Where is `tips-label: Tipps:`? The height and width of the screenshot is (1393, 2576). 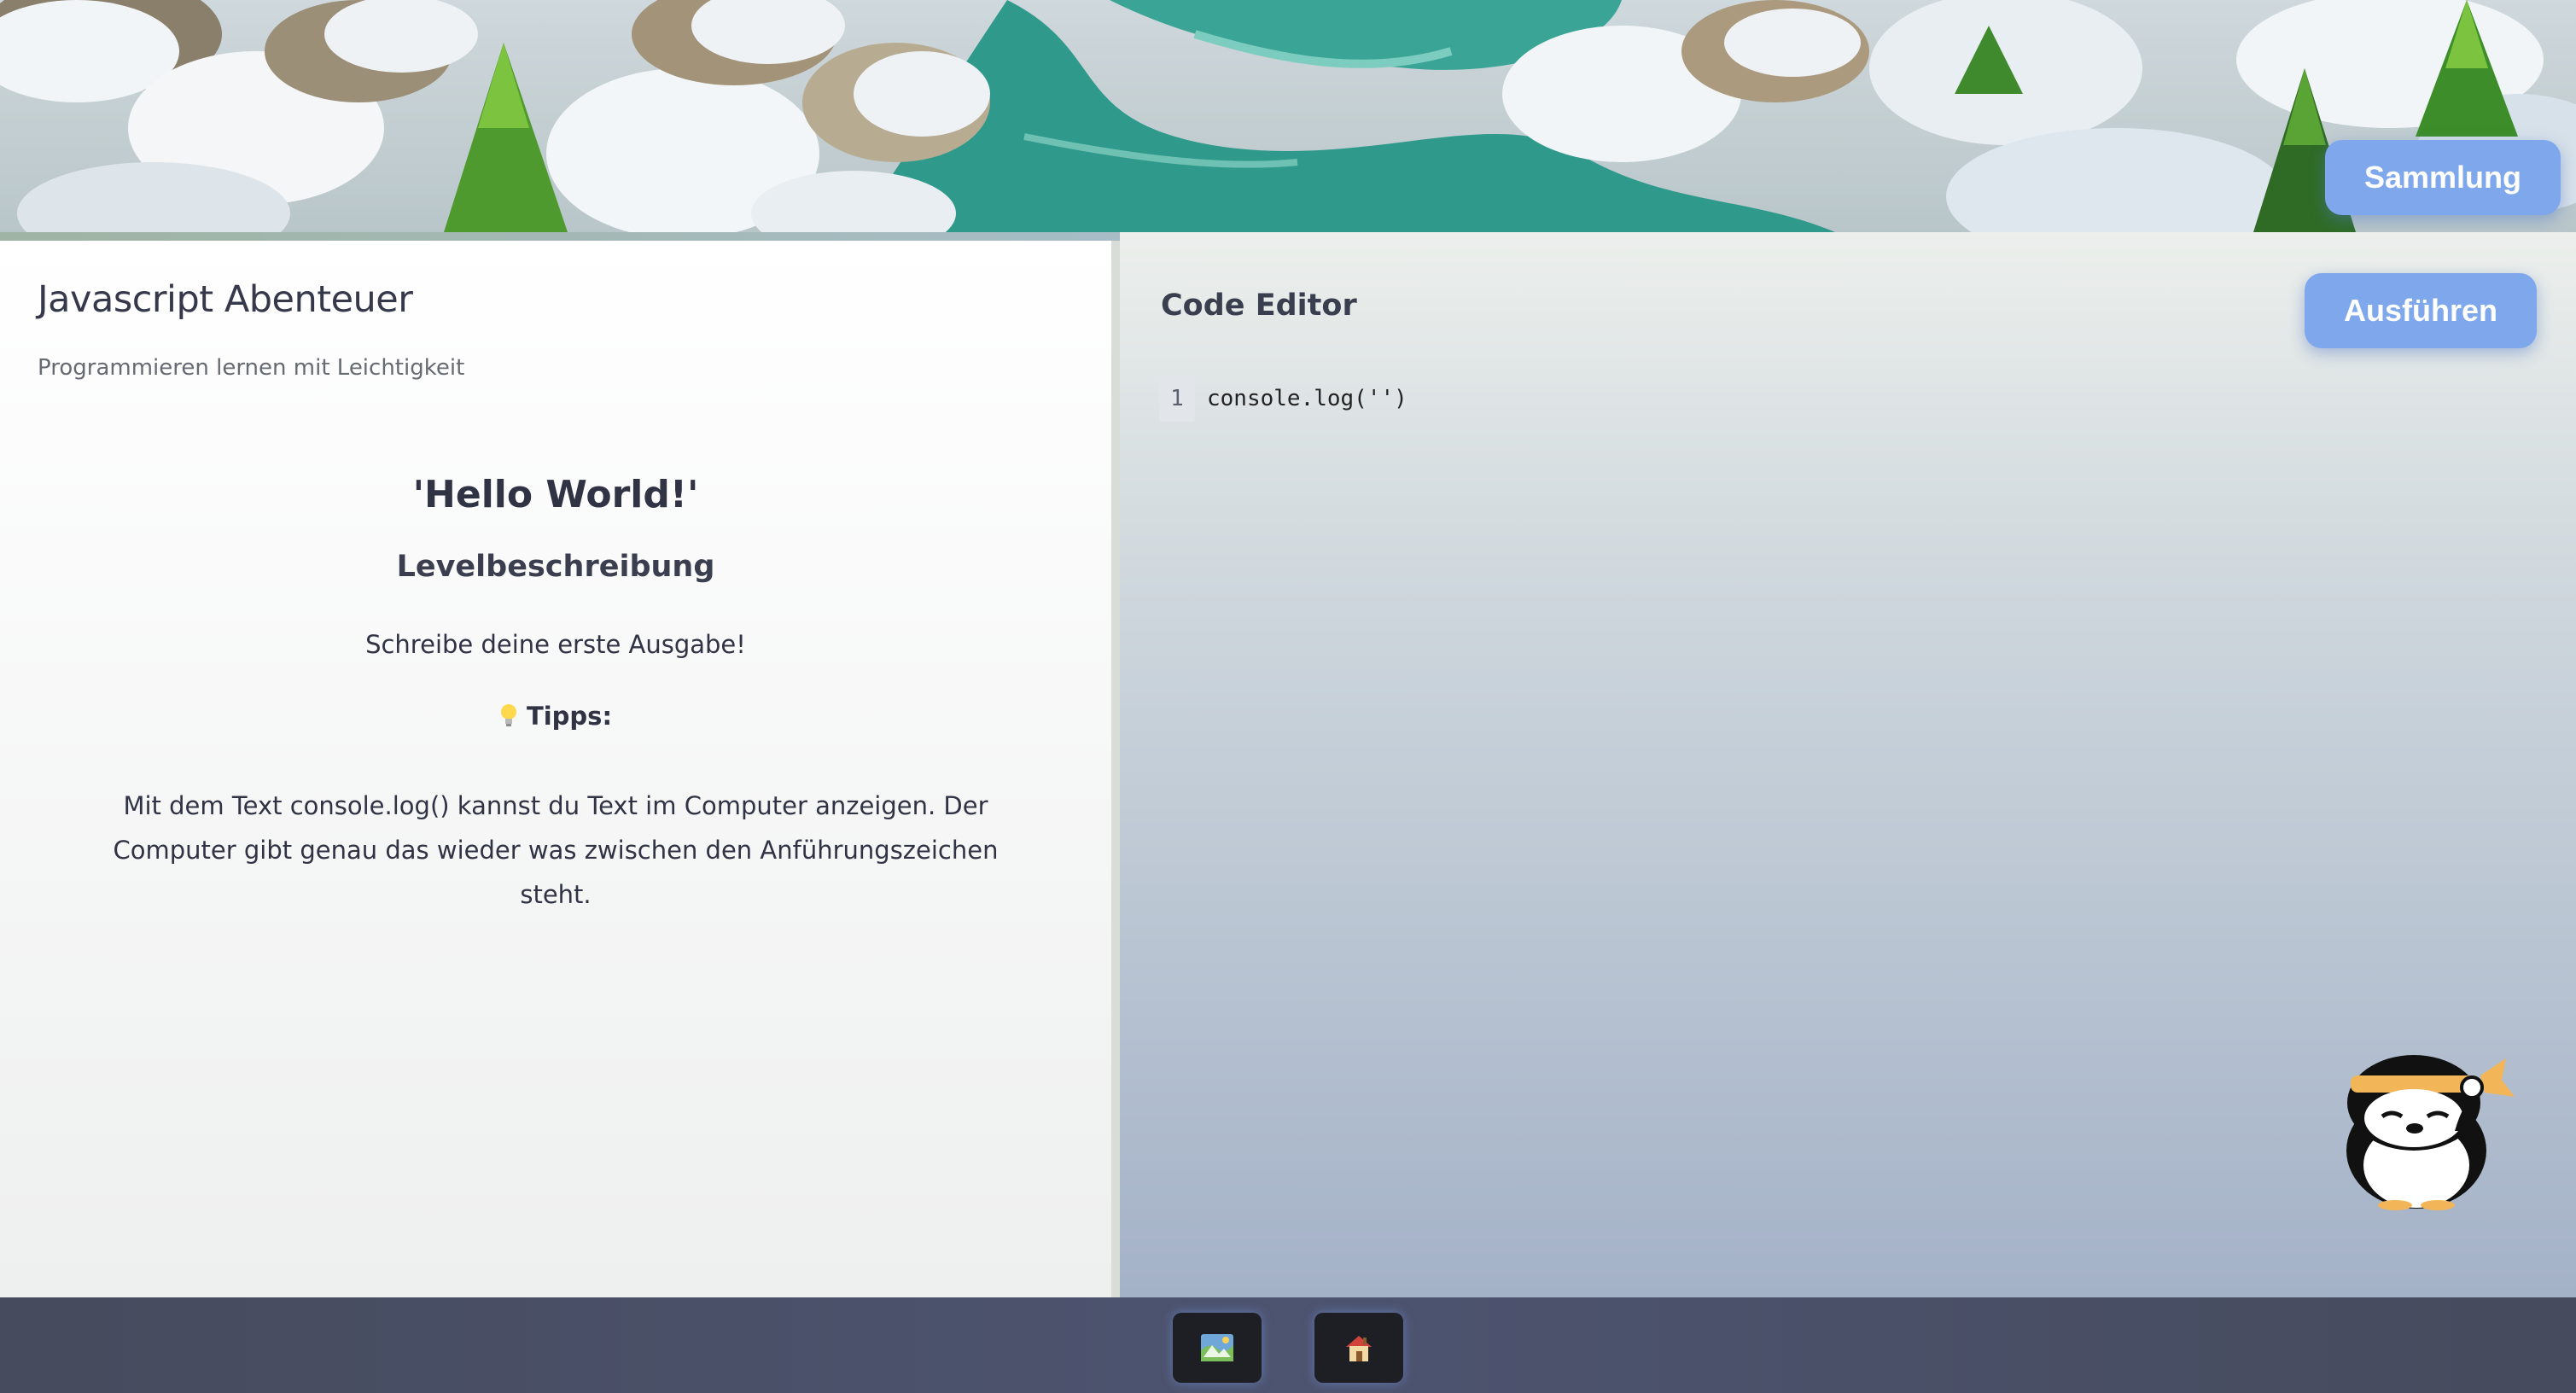 tips-label: Tipps: is located at coordinates (569, 716).